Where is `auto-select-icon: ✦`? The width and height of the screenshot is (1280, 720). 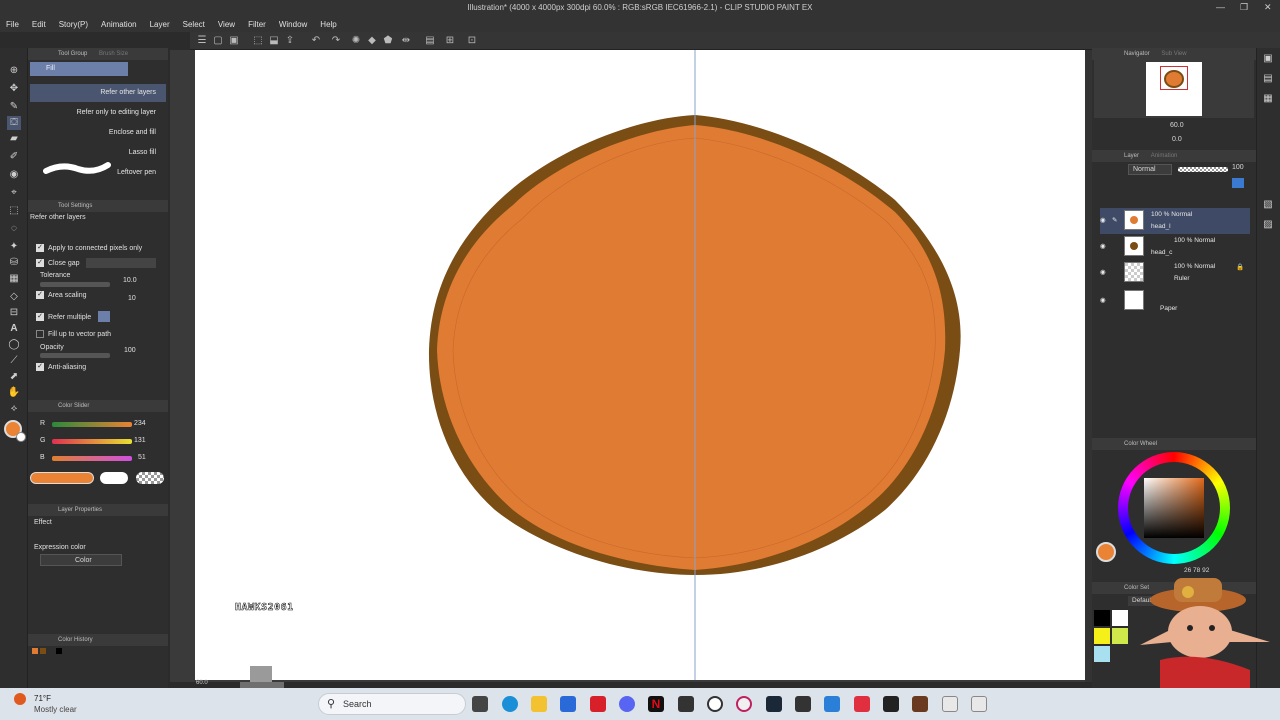 auto-select-icon: ✦ is located at coordinates (14, 247).